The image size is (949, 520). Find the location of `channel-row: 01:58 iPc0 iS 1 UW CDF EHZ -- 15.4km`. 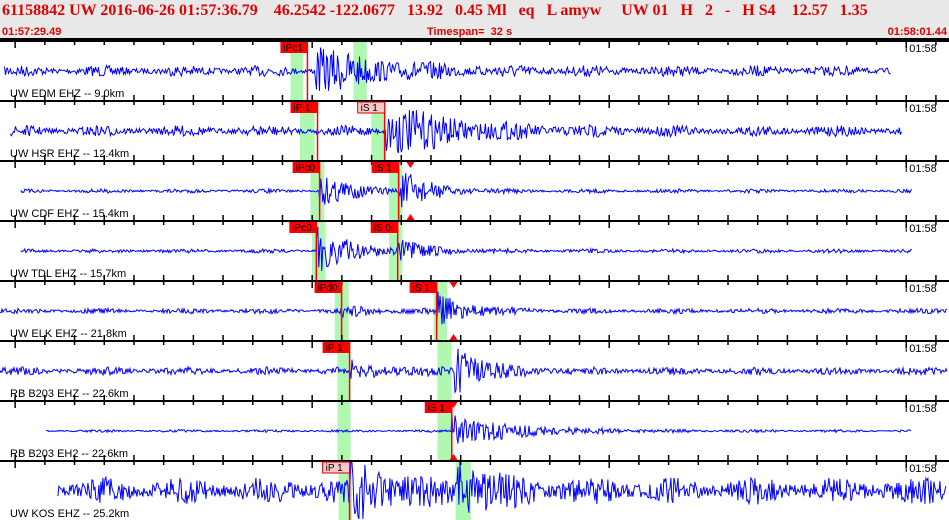

channel-row: 01:58 iPc0 iS 1 UW CDF EHZ -- 15.4km is located at coordinates (474, 187).